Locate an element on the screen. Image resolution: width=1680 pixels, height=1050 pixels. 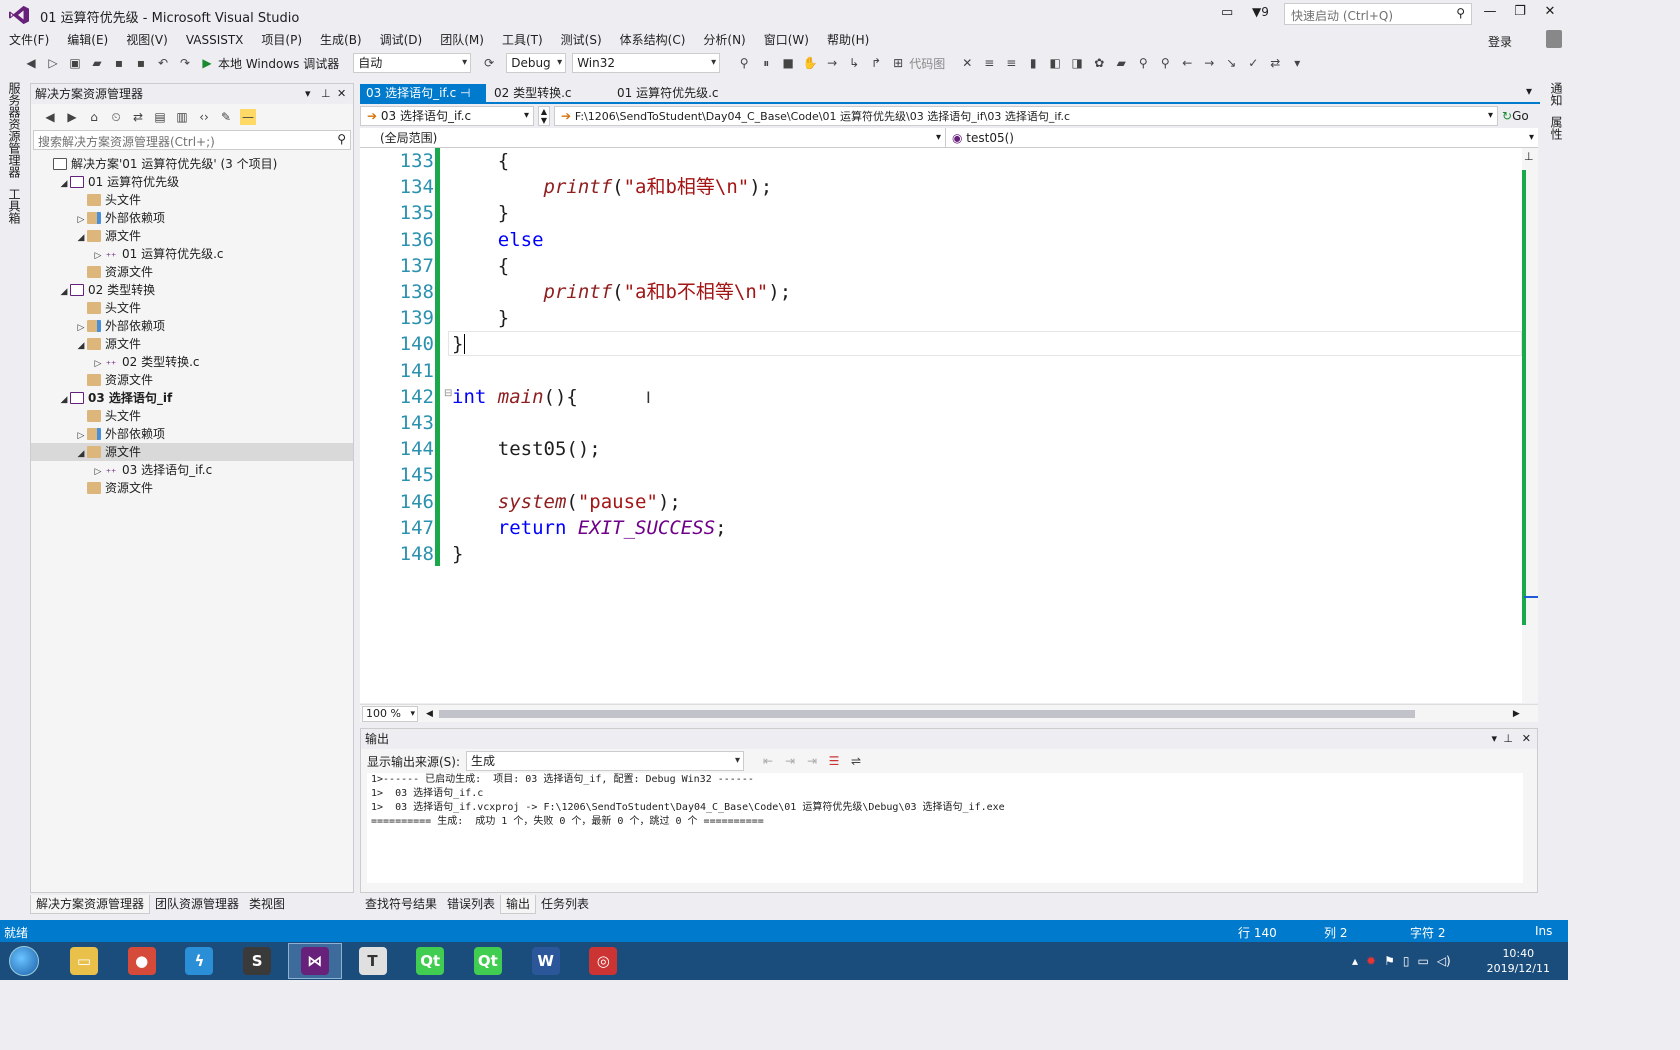
tree-item: ◢ 02 类型转换 is located at coordinates (192, 290).